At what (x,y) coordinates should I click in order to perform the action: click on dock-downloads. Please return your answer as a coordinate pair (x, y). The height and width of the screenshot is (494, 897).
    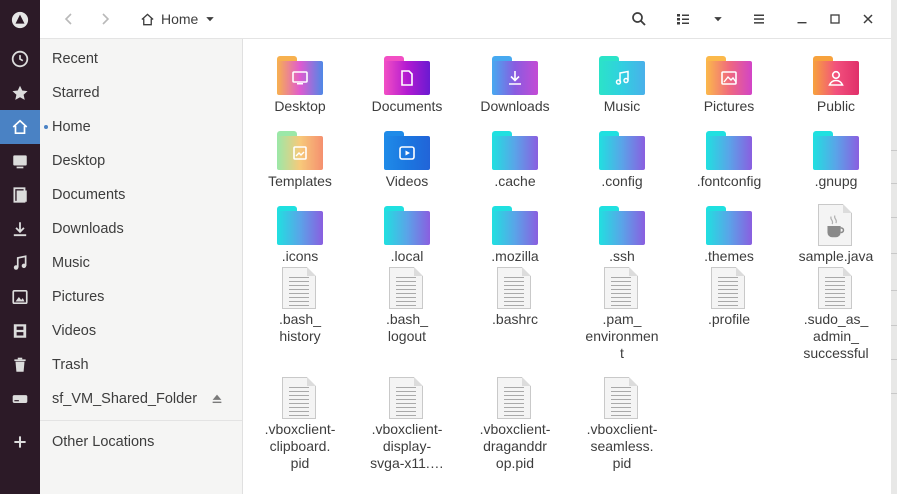
    Looking at the image, I should click on (20, 229).